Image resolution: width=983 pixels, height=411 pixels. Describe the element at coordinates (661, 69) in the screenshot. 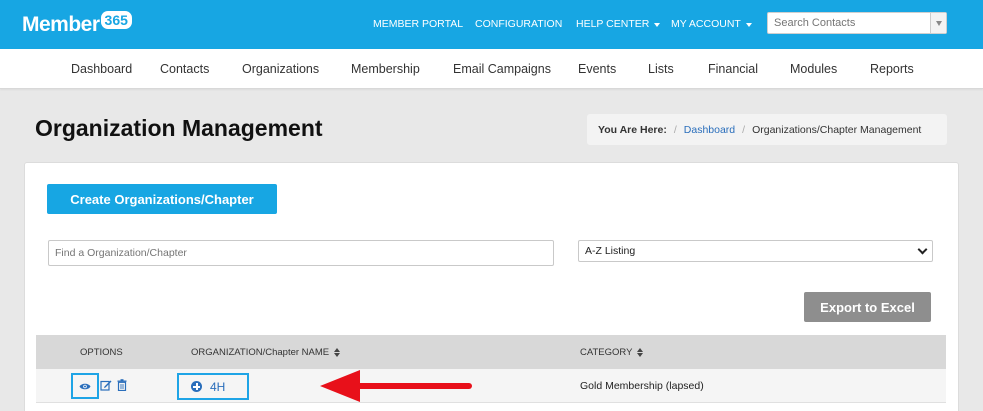

I see `menu-lists: Lists` at that location.